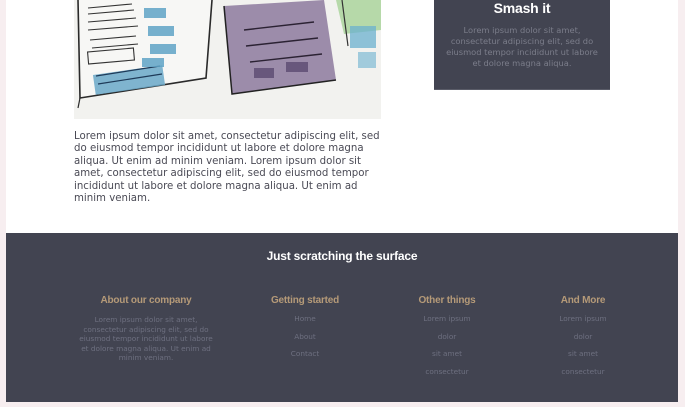  Describe the element at coordinates (522, 8) in the screenshot. I see `promo-title: Smash it` at that location.